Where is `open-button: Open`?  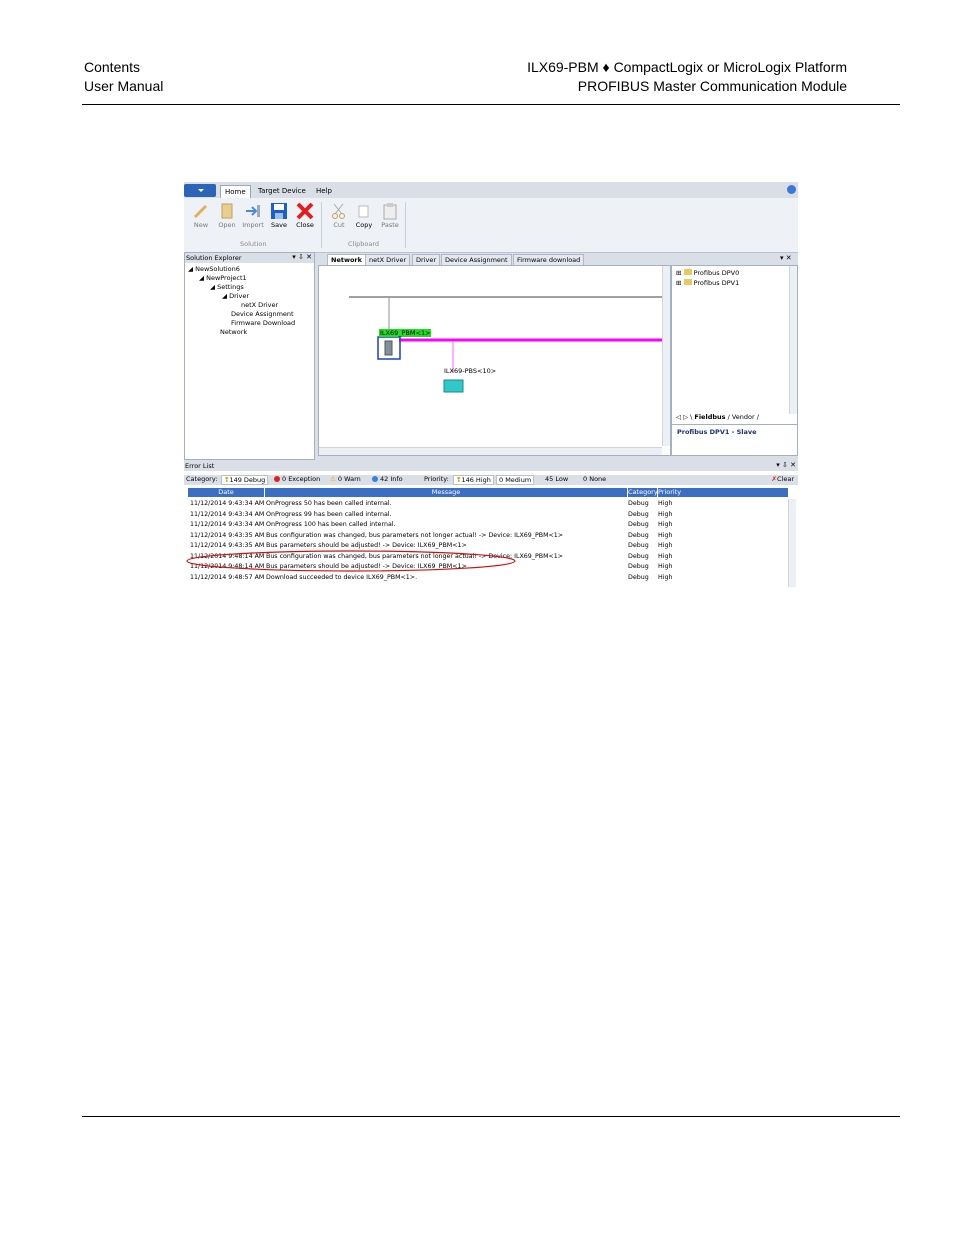
open-button: Open is located at coordinates (227, 213).